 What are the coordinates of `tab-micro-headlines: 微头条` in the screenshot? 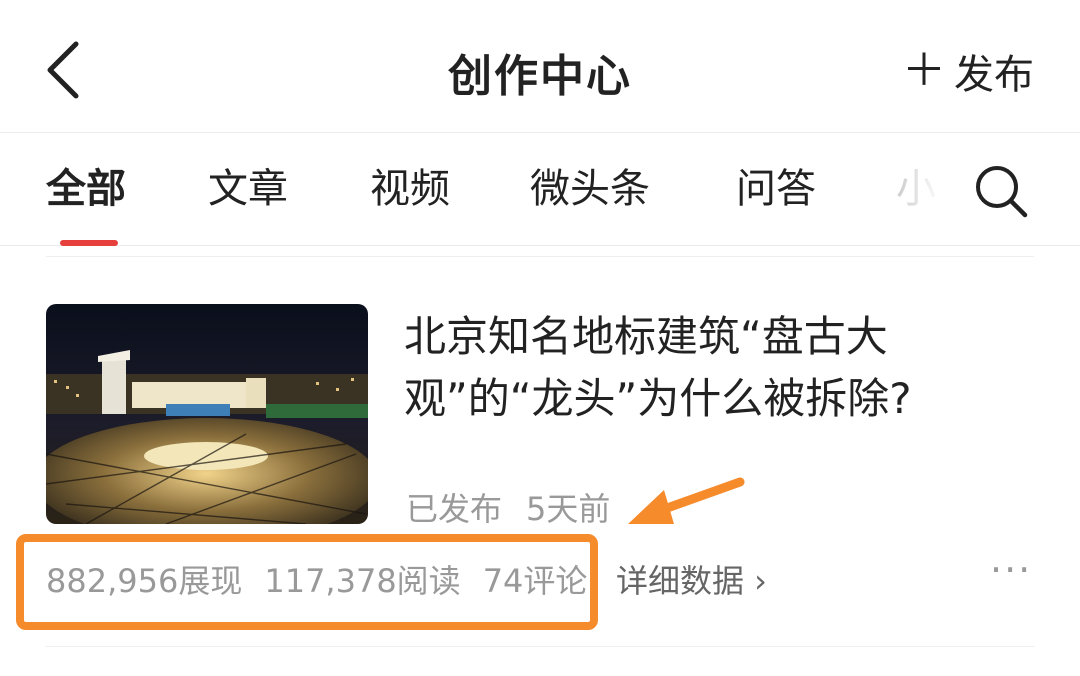 It's located at (590, 189).